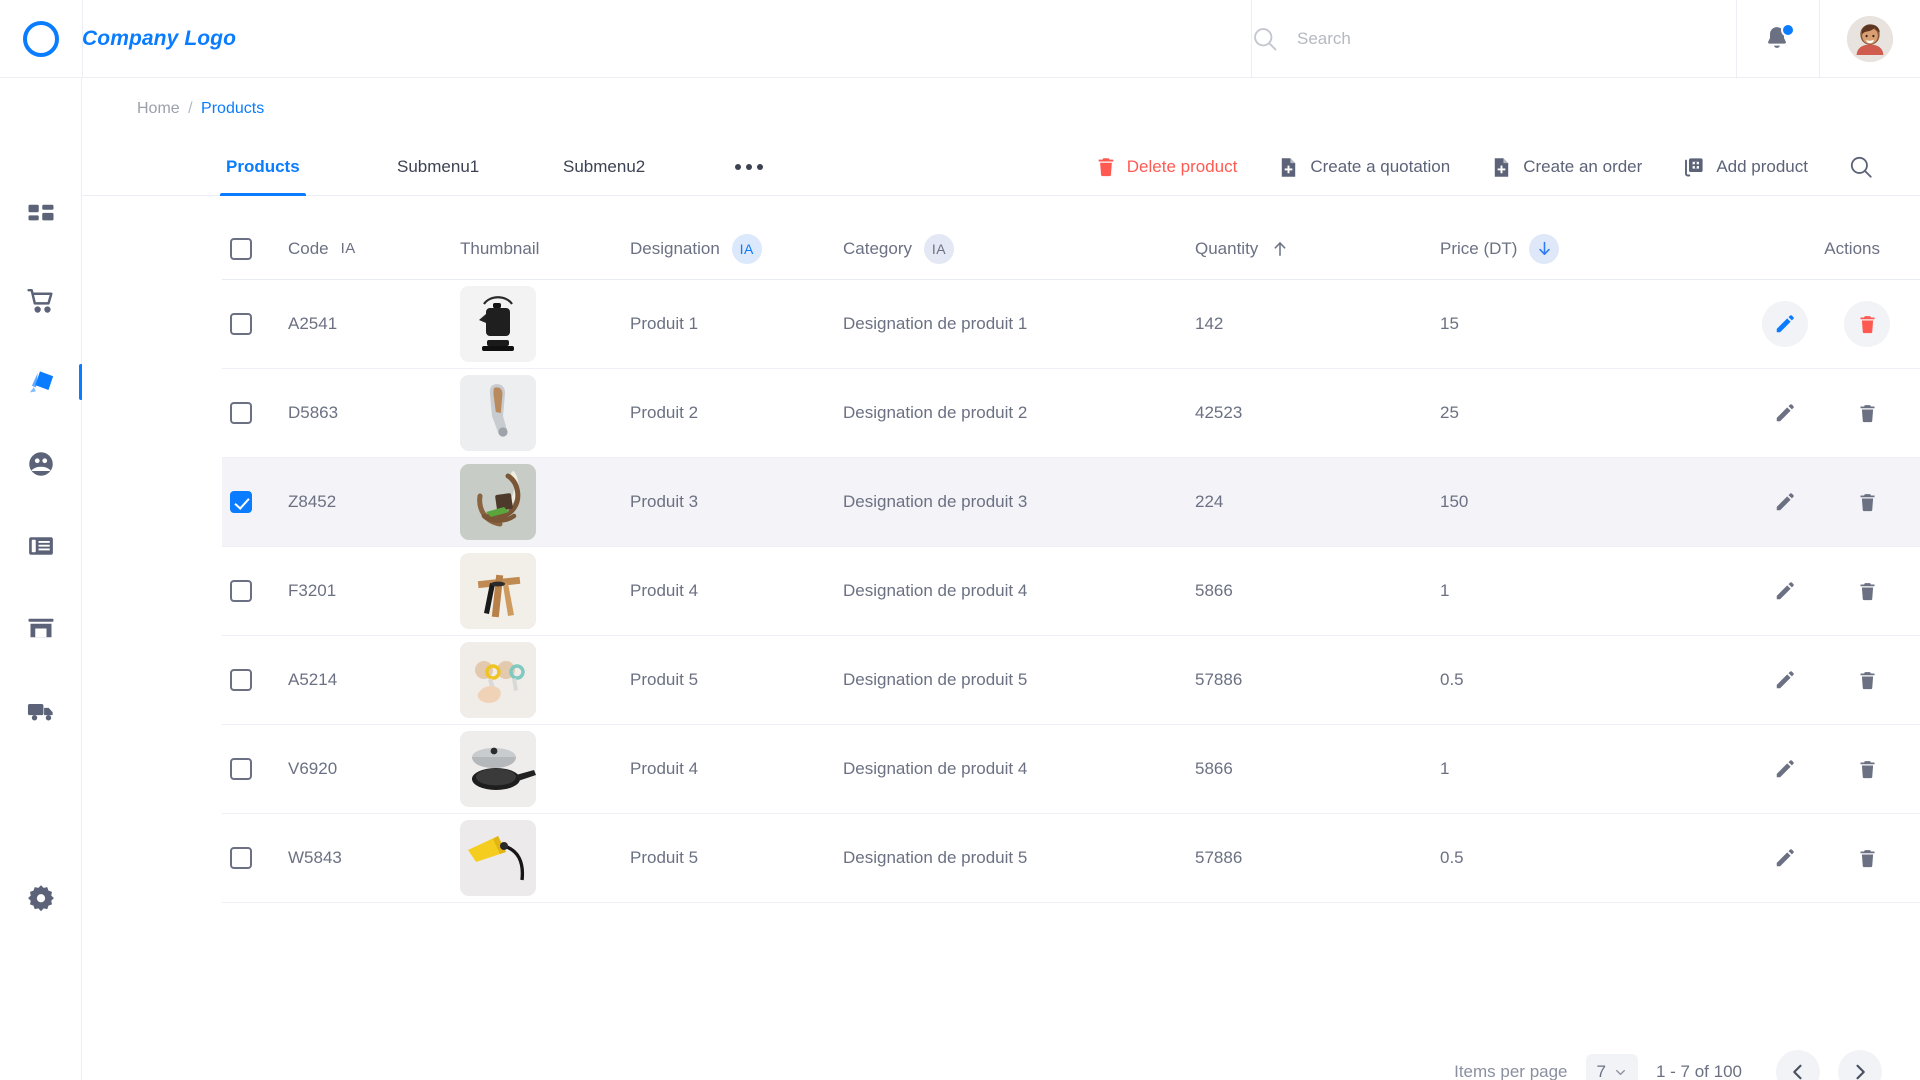 This screenshot has height=1080, width=1920. I want to click on global-search, so click(1474, 39).